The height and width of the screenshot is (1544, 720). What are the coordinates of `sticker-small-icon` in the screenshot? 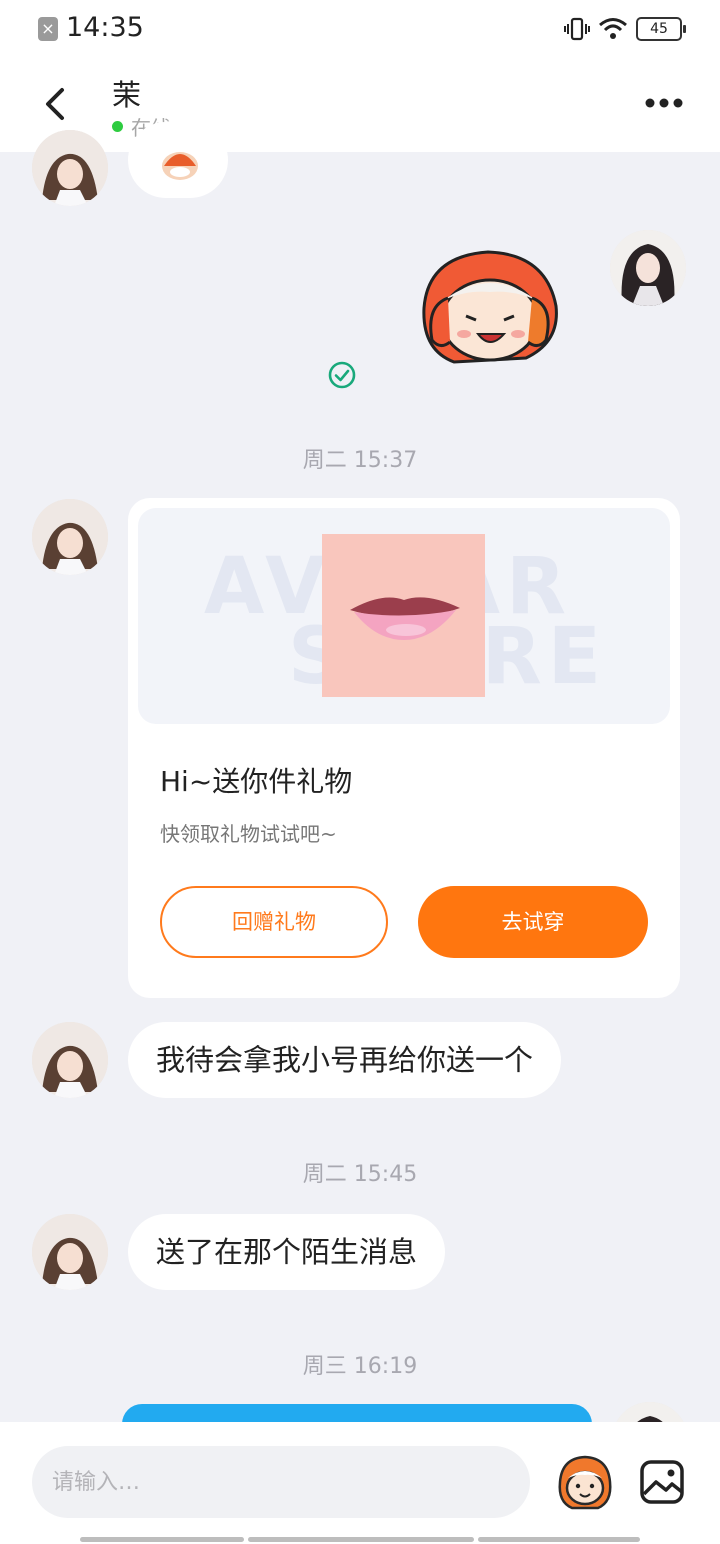 It's located at (180, 166).